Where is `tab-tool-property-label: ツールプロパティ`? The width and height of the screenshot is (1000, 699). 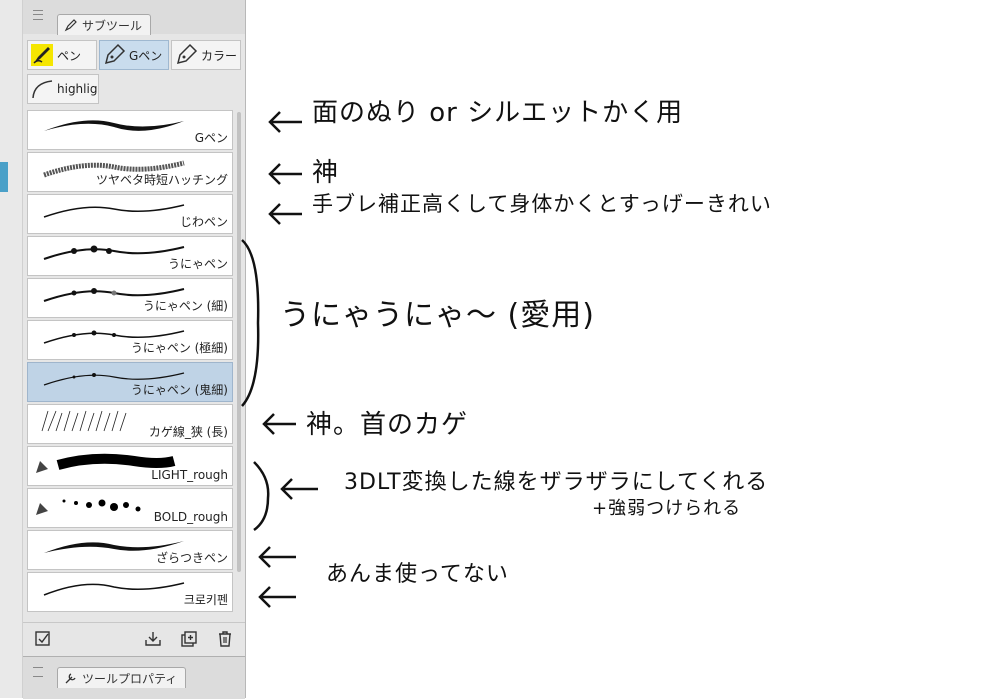 tab-tool-property-label: ツールプロパティ is located at coordinates (130, 678).